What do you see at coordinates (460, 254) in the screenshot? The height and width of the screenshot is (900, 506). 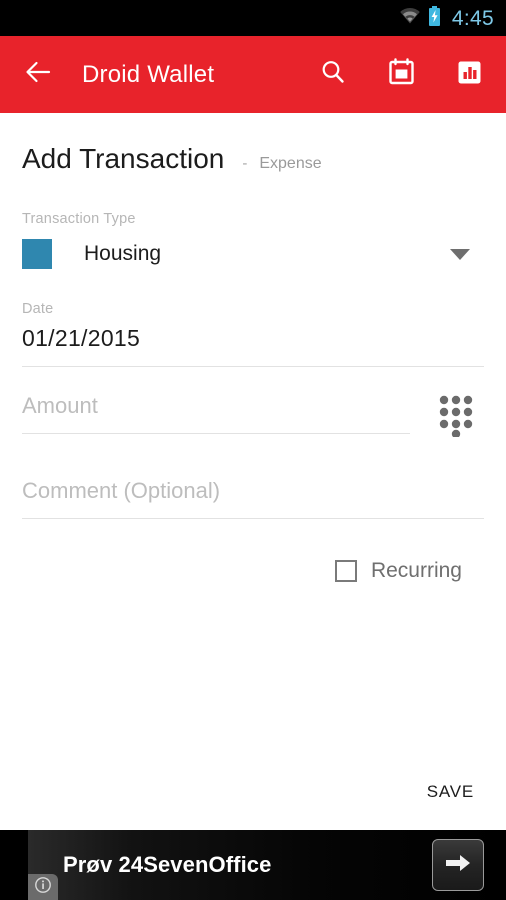 I see `chevron-down-icon` at bounding box center [460, 254].